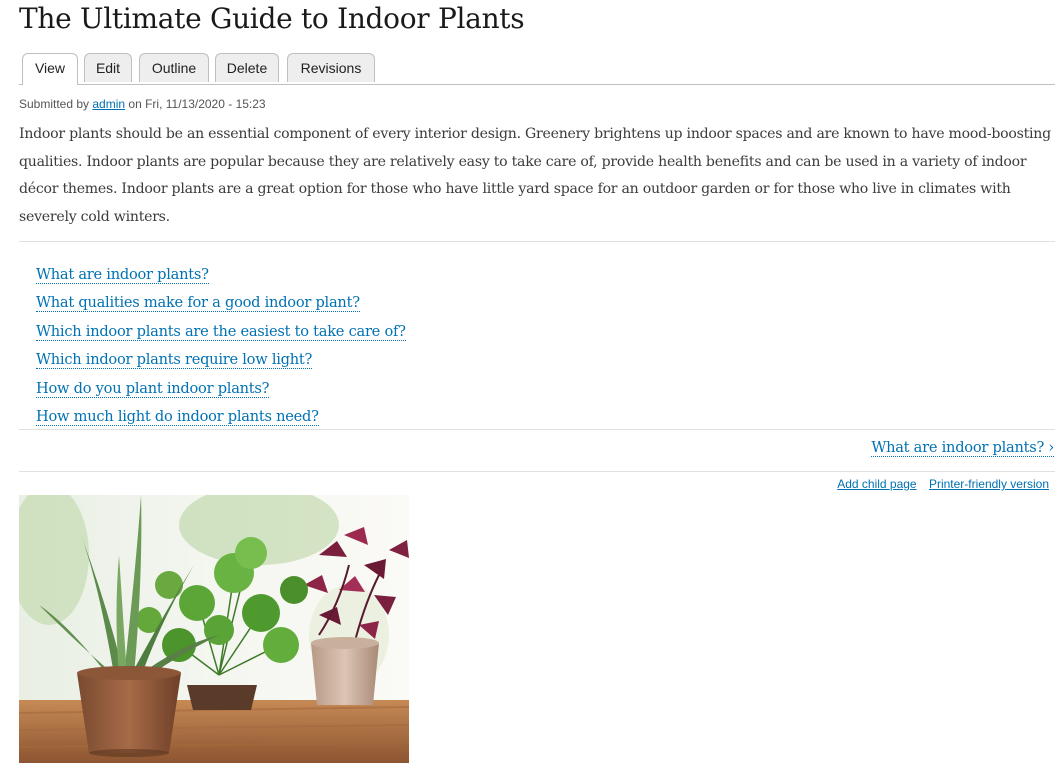 This screenshot has width=1062, height=775. I want to click on submitted-date: on Fri, 11/13/2020 - 15:23, so click(195, 104).